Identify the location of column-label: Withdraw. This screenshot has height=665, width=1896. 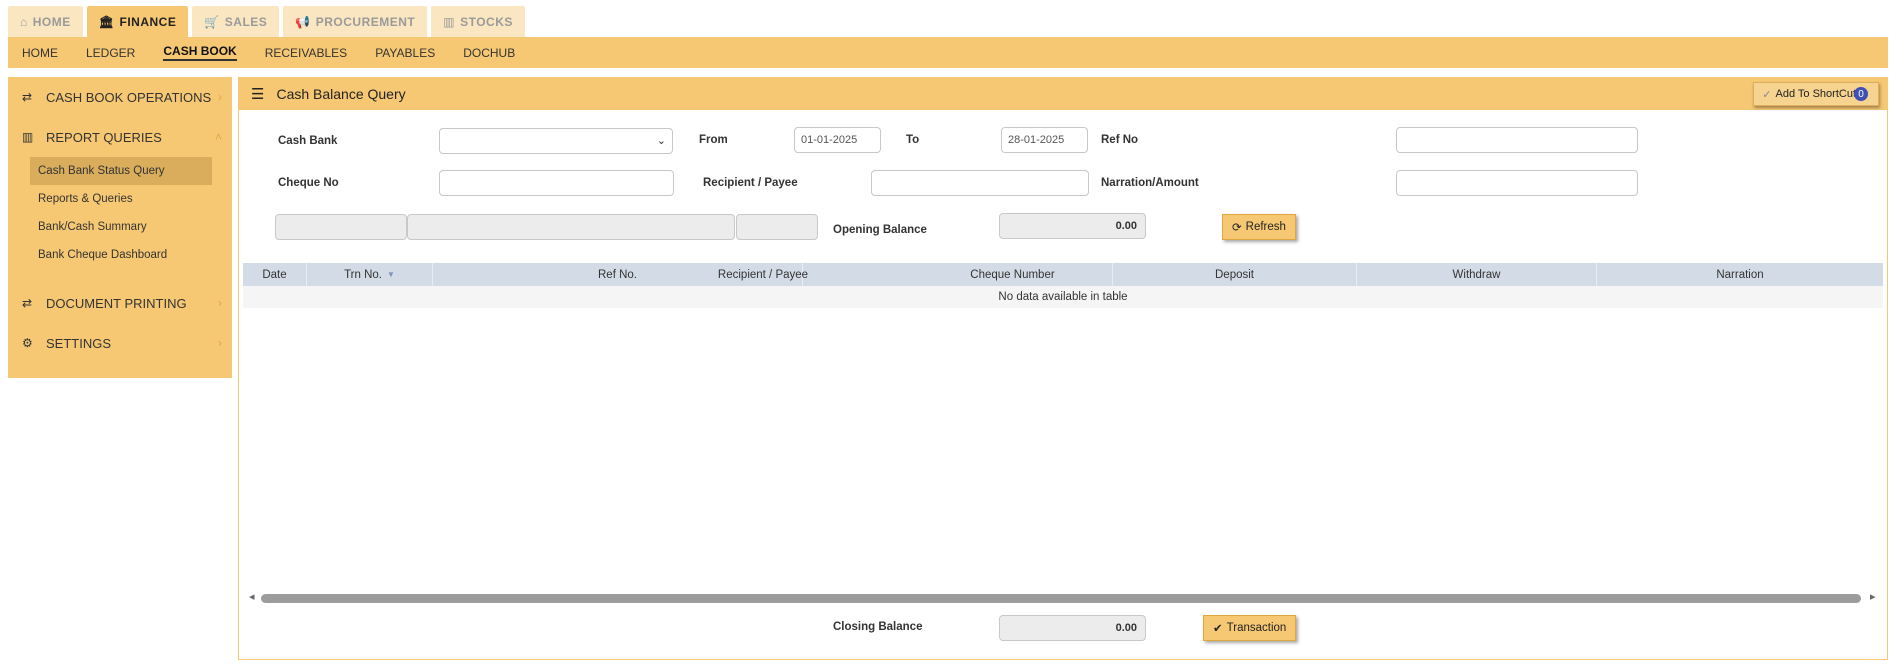
(1476, 274).